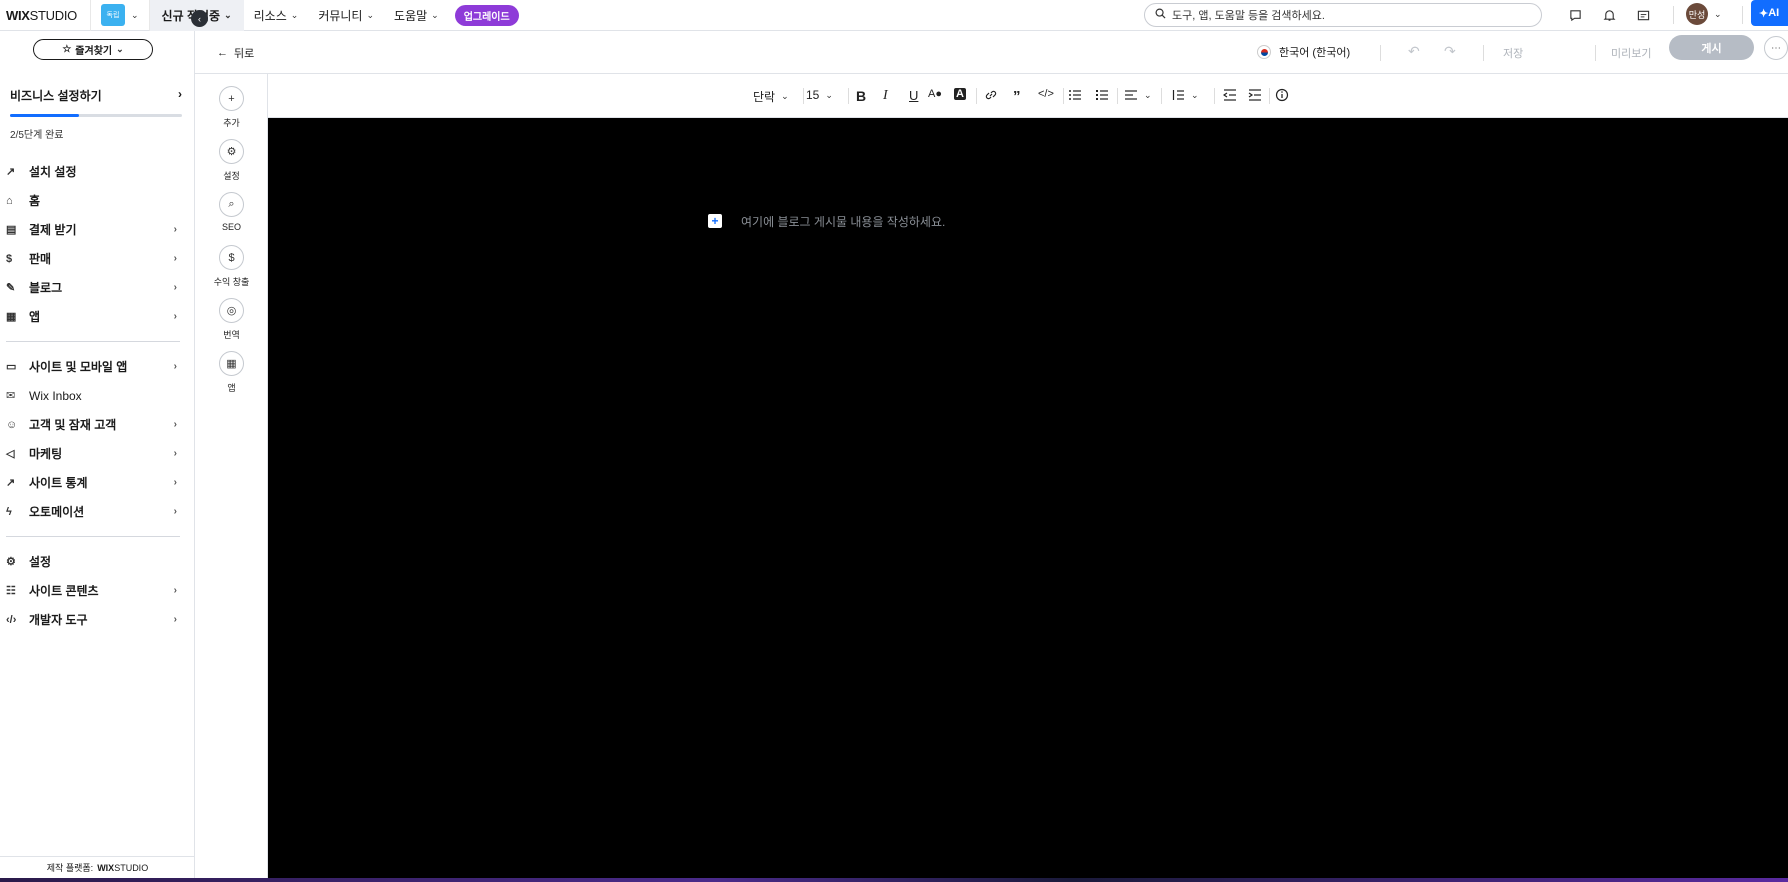 Image resolution: width=1788 pixels, height=882 pixels. I want to click on search-icon, so click(1160, 15).